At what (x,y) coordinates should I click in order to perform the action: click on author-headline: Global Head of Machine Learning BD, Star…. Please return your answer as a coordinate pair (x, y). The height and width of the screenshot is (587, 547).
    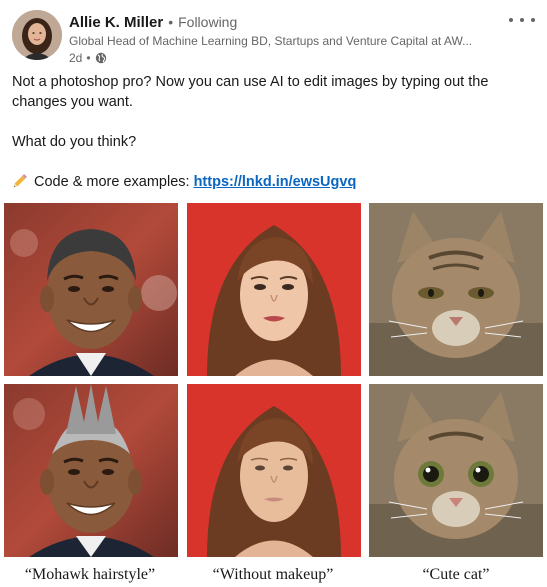
    Looking at the image, I should click on (271, 41).